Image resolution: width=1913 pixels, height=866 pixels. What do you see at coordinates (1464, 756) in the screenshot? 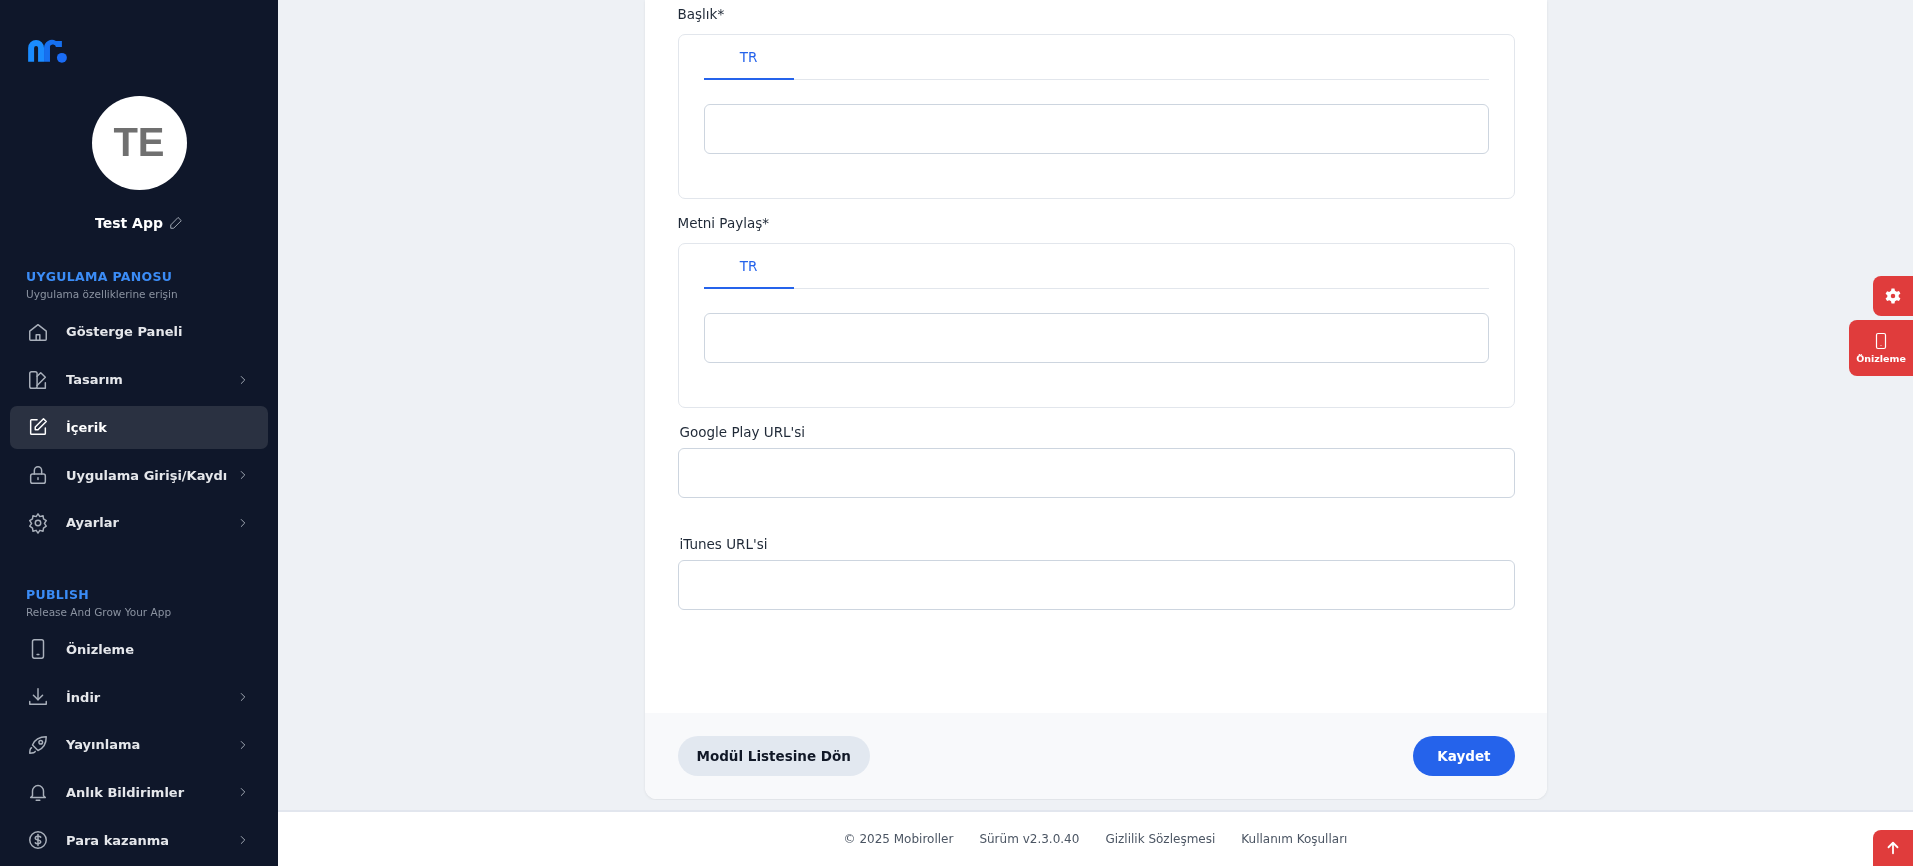
I see `save-button: Kaydet` at bounding box center [1464, 756].